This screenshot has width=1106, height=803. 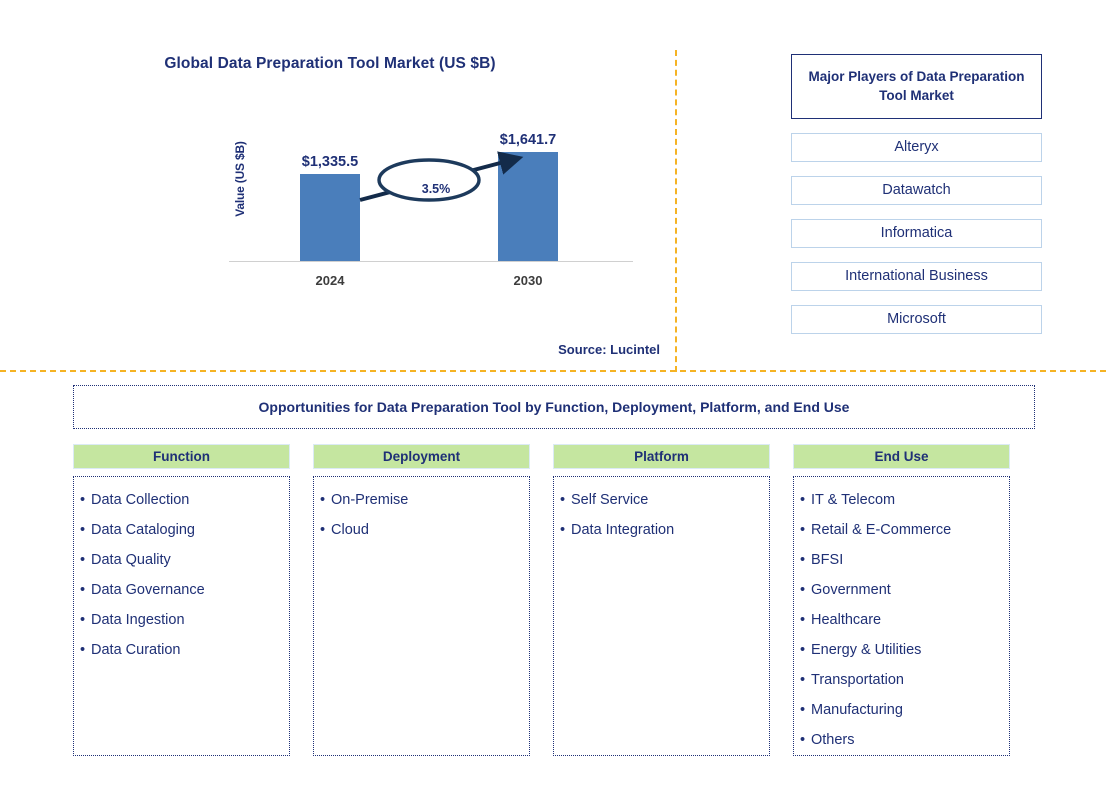 What do you see at coordinates (661, 616) in the screenshot?
I see `column-list-platform: • Self Service • Data Integration` at bounding box center [661, 616].